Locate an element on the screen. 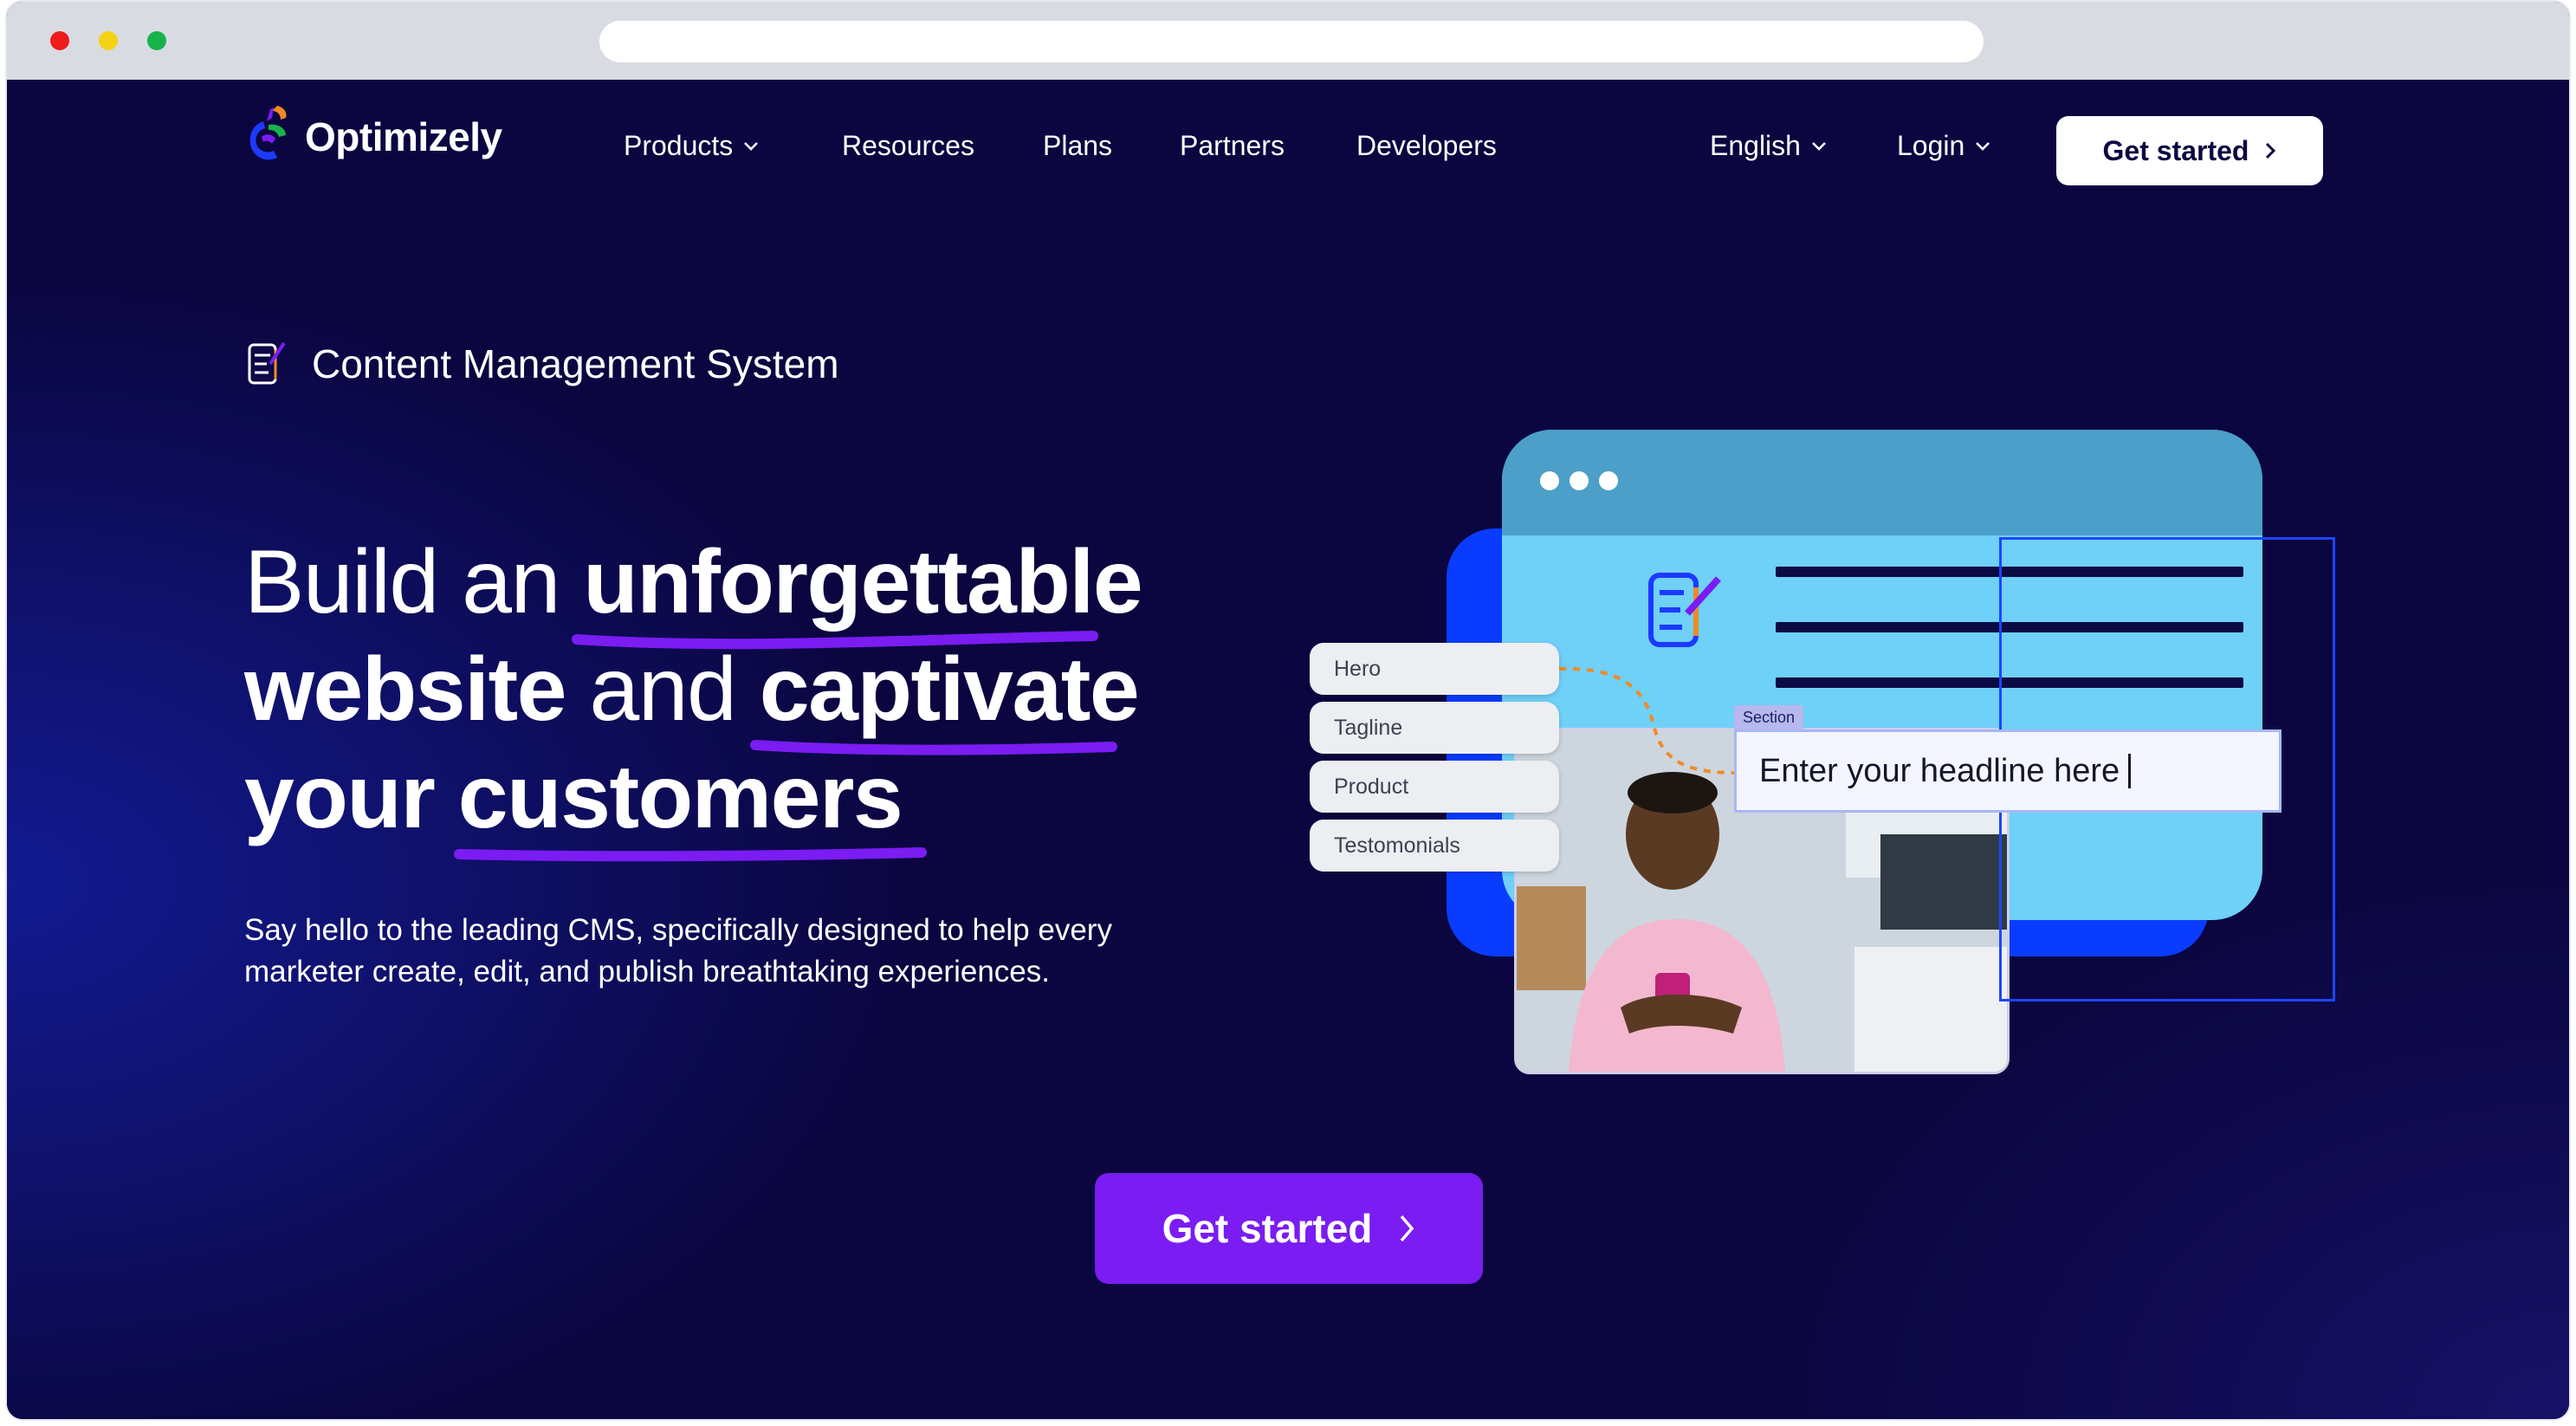  section-tag-label: Tagline is located at coordinates (1368, 727).